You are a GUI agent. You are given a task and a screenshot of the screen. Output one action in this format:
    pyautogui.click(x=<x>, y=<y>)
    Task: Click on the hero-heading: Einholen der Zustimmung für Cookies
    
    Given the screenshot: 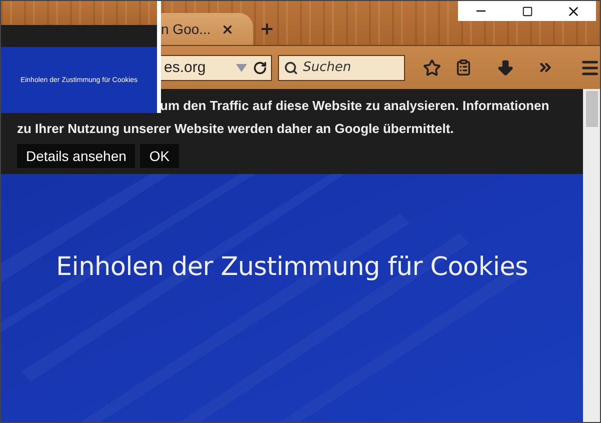 What is the action you would take?
    pyautogui.click(x=292, y=267)
    